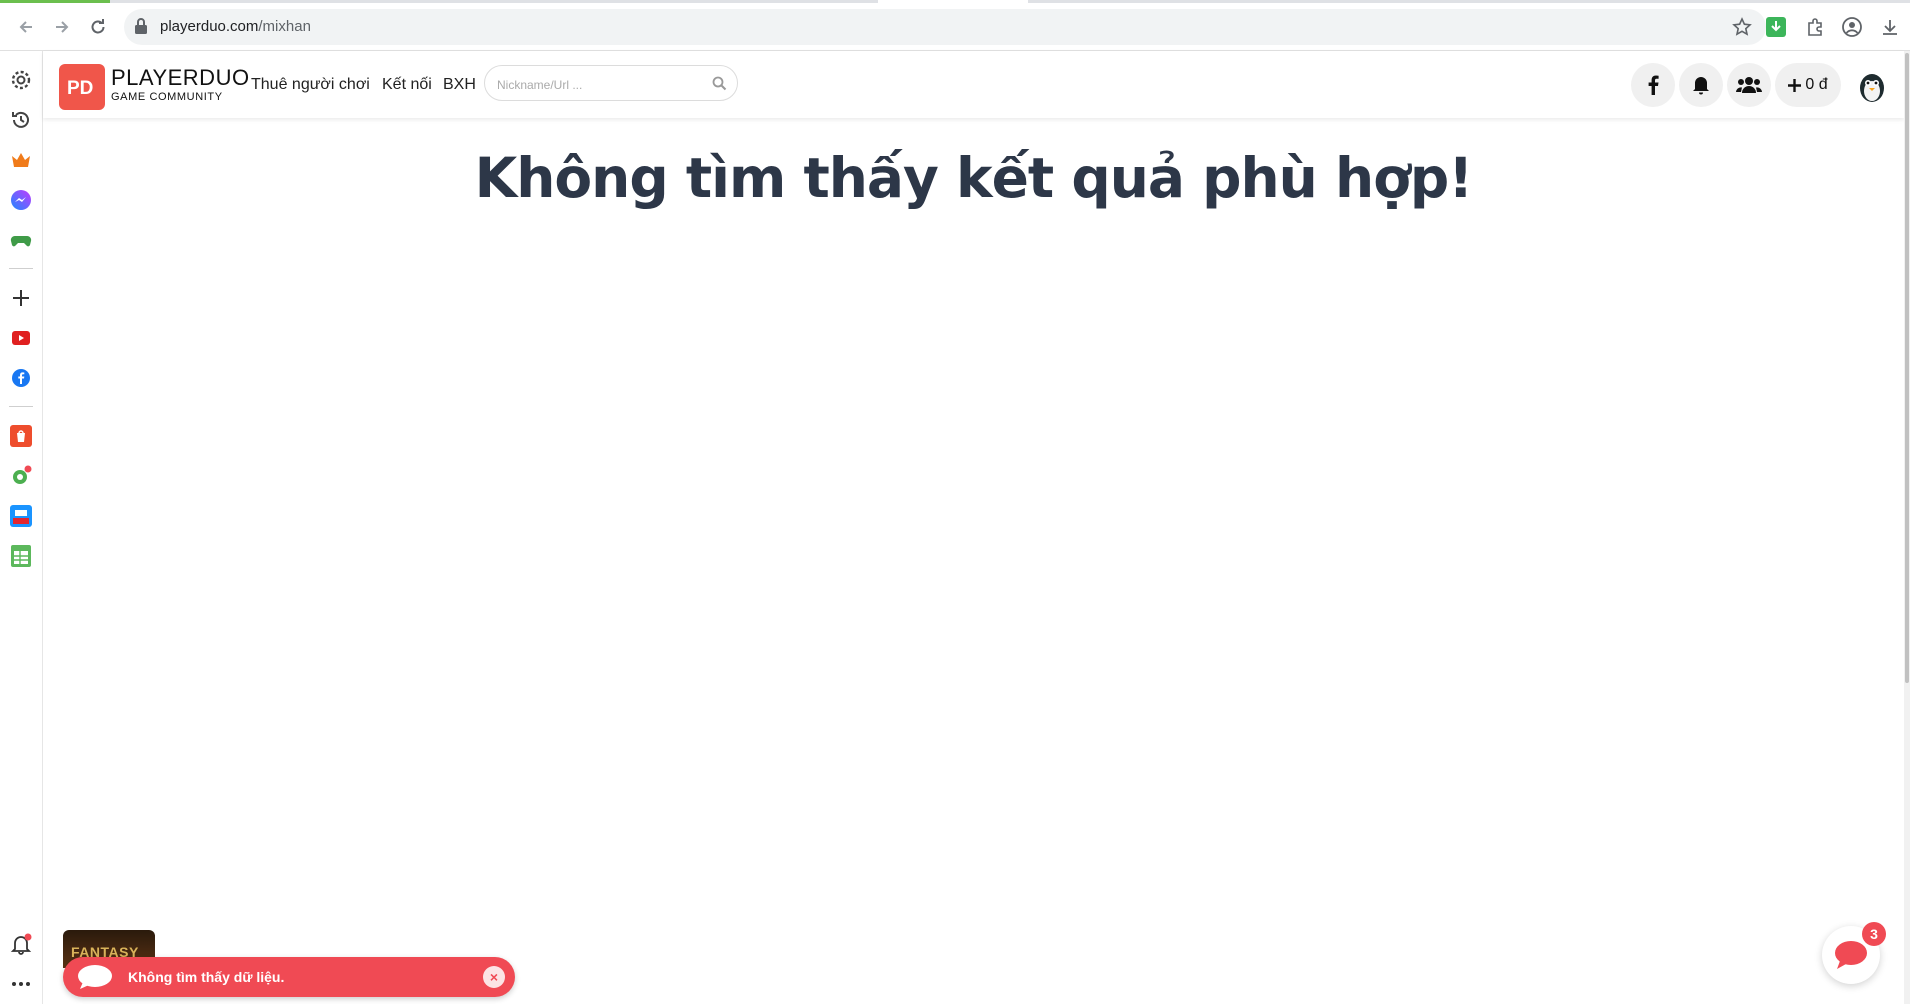 This screenshot has width=1910, height=1004. Describe the element at coordinates (719, 86) in the screenshot. I see `search-icon` at that location.